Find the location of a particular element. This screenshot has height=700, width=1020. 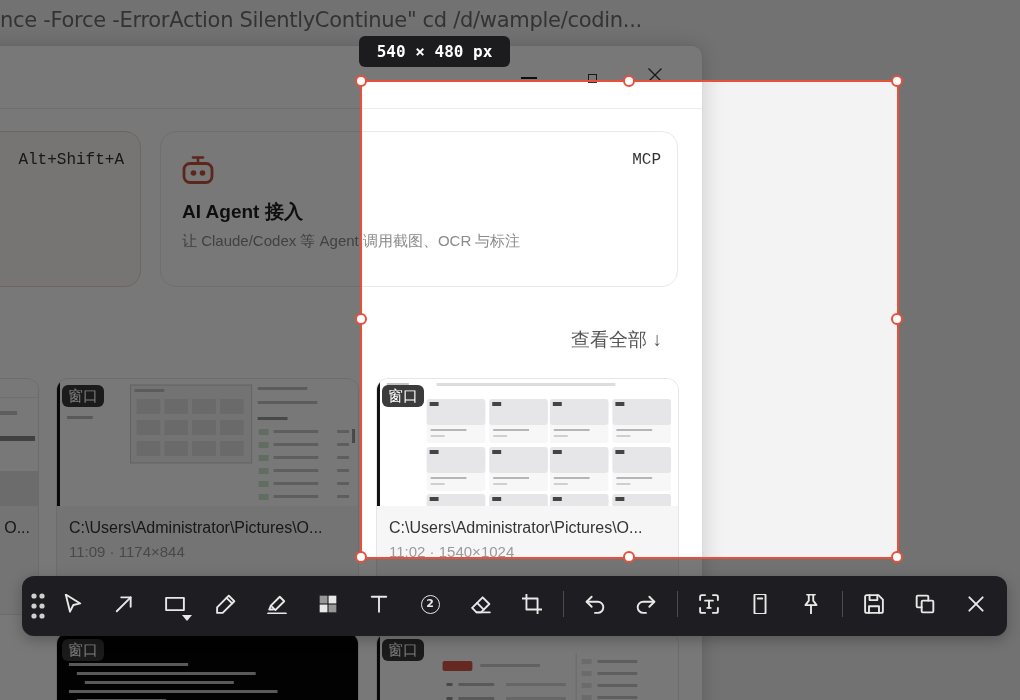

feature-card: Alt+Shift+A is located at coordinates (70, 209).